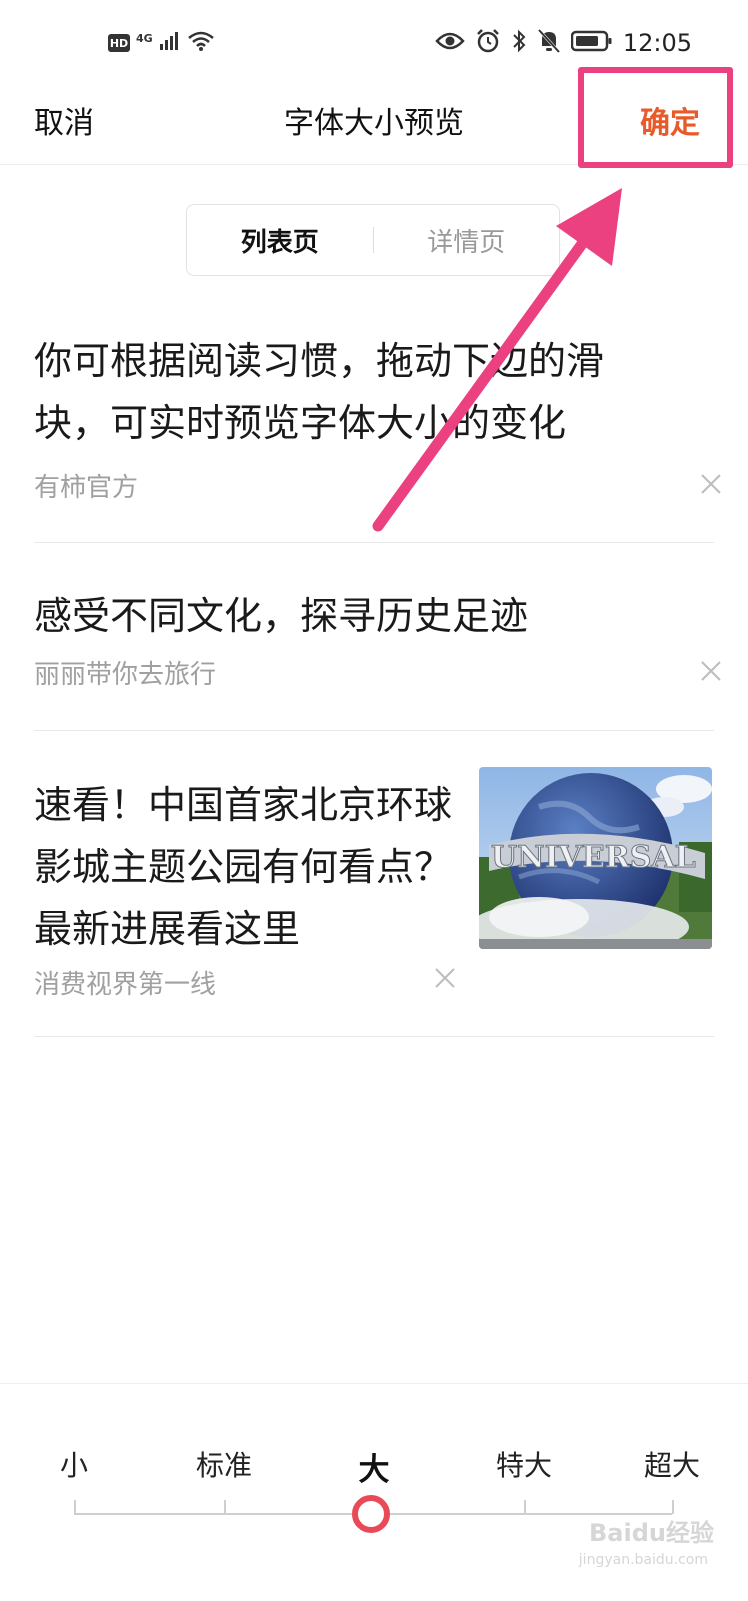 This screenshot has height=1601, width=748. I want to click on network-label: 4G, so click(144, 38).